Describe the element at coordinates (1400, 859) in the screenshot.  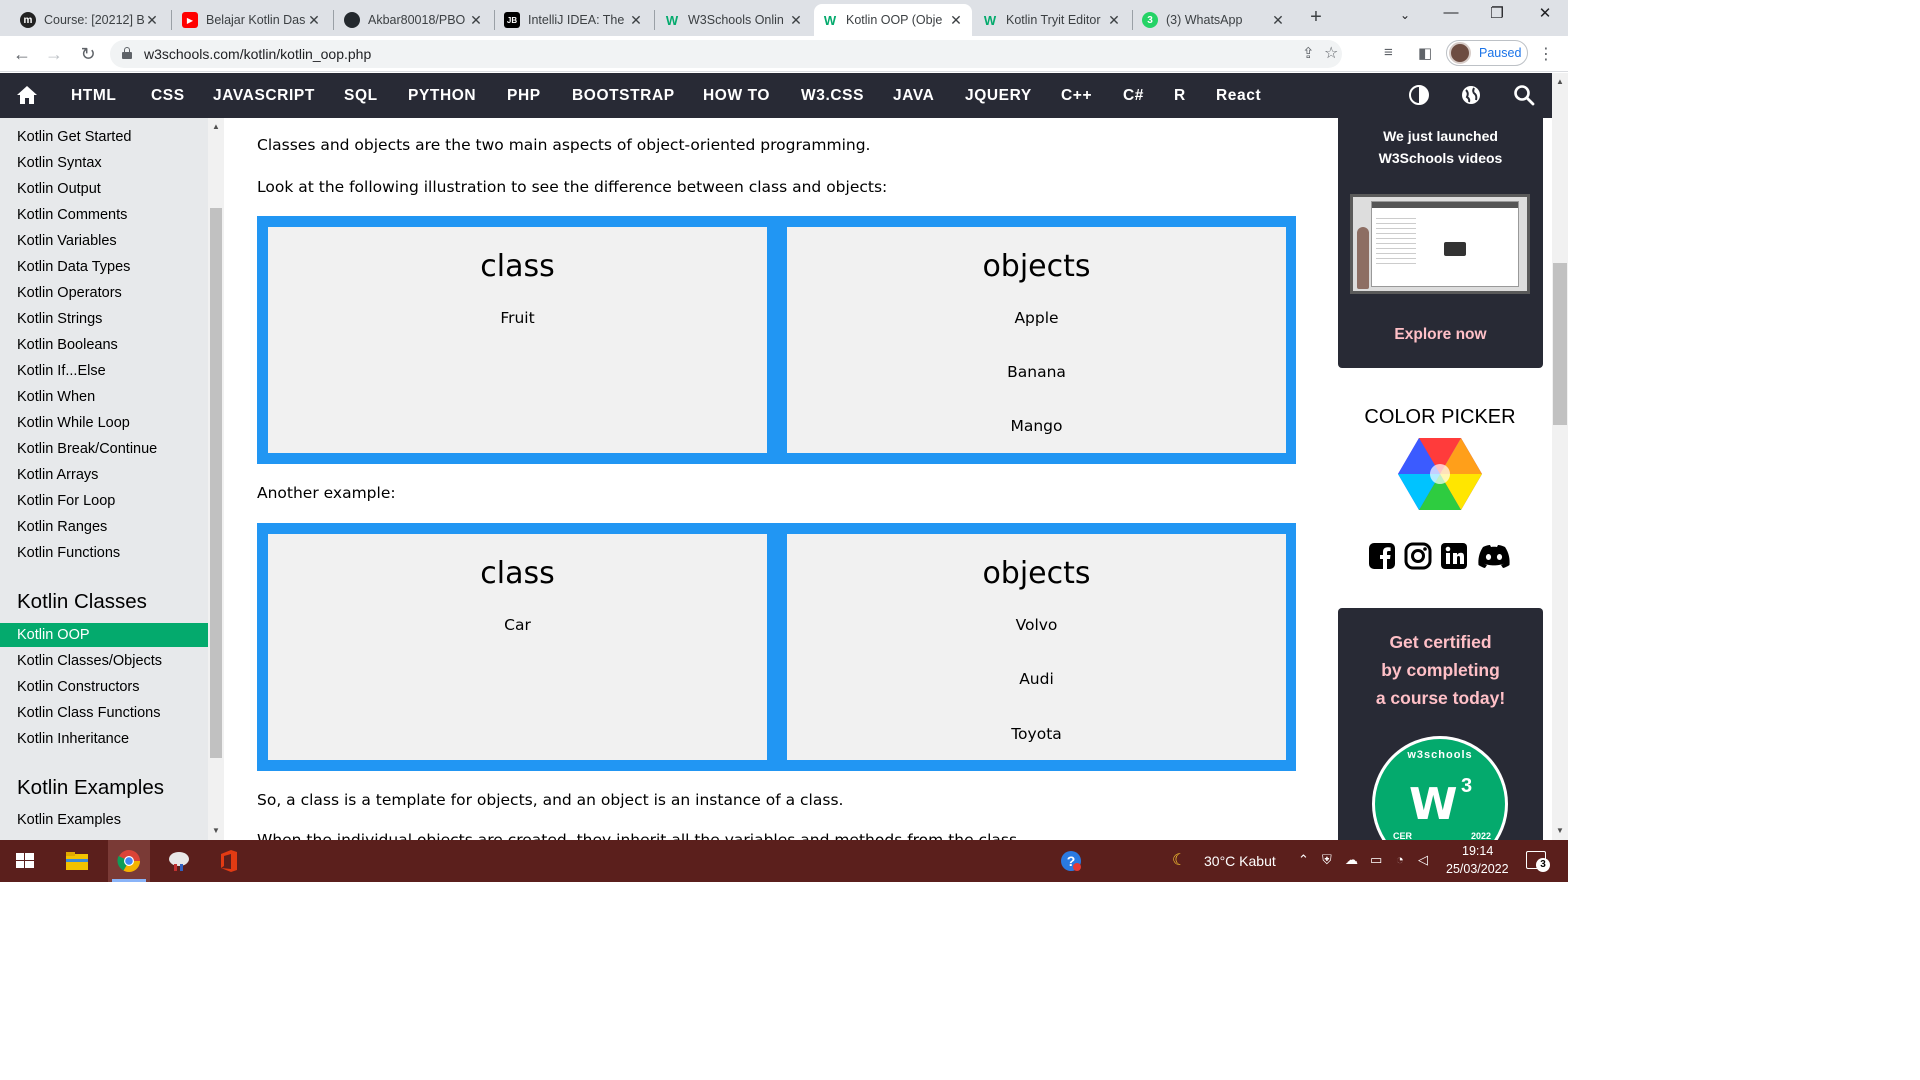
I see `wifi-icon: ◔` at that location.